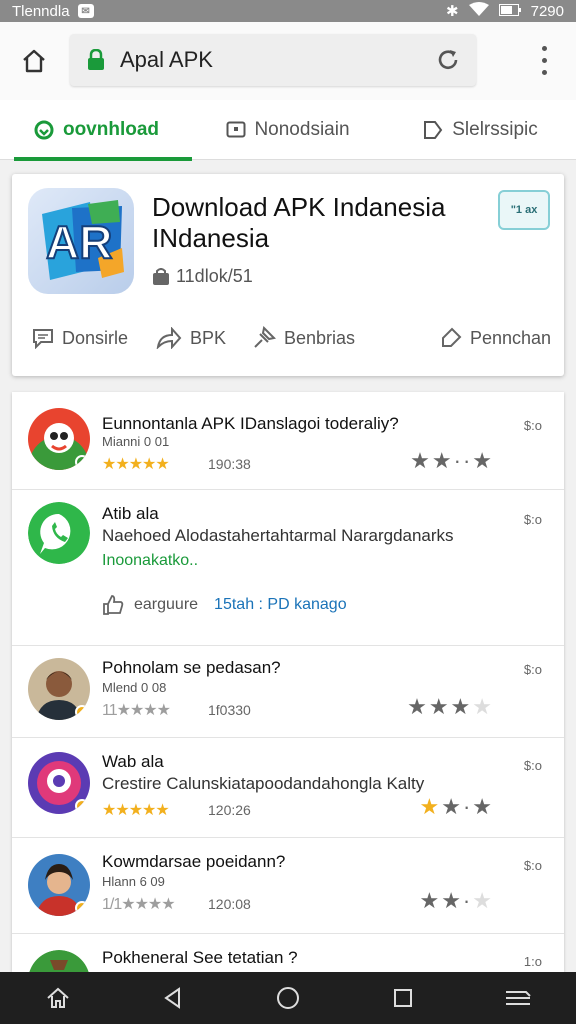 The height and width of the screenshot is (1024, 576). I want to click on svg-text: AR, so click(79, 242).